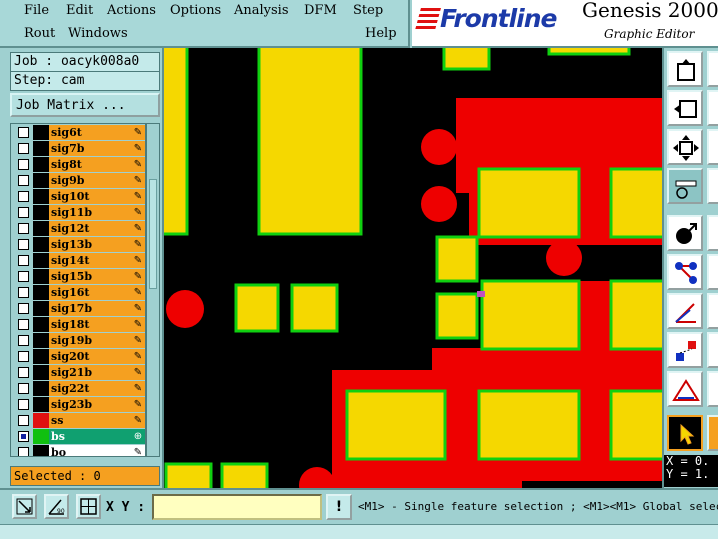 This screenshot has height=539, width=718. Describe the element at coordinates (685, 108) in the screenshot. I see `zoom-window-button` at that location.